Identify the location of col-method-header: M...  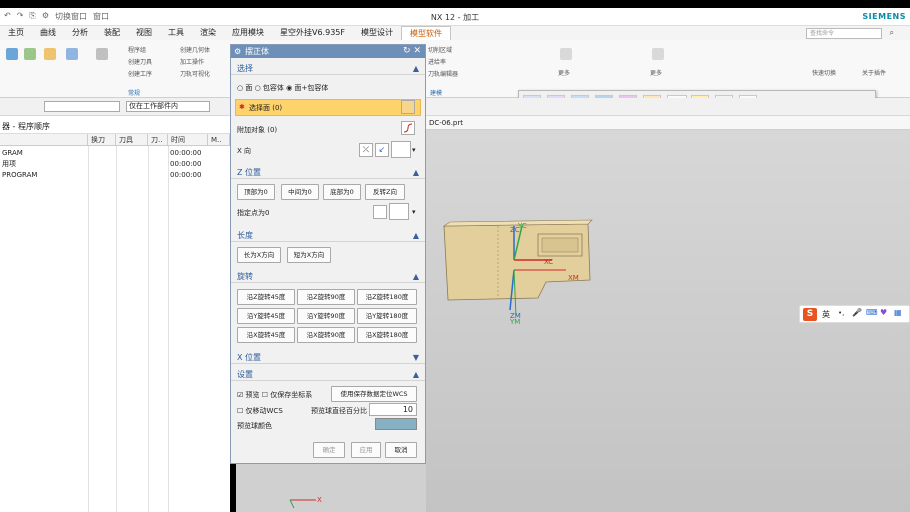
(219, 140).